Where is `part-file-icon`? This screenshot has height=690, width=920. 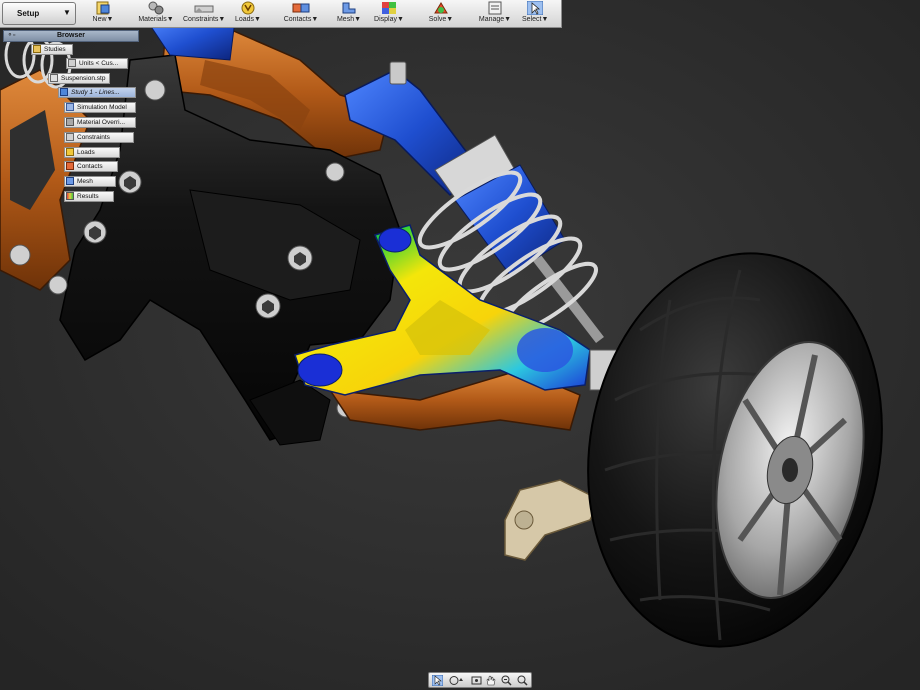 part-file-icon is located at coordinates (54, 78).